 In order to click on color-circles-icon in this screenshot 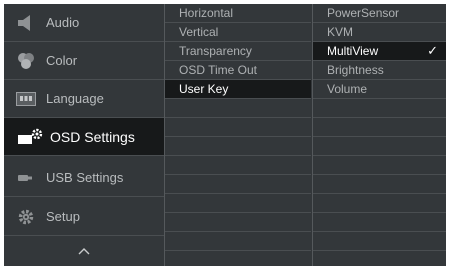, I will do `click(26, 61)`.